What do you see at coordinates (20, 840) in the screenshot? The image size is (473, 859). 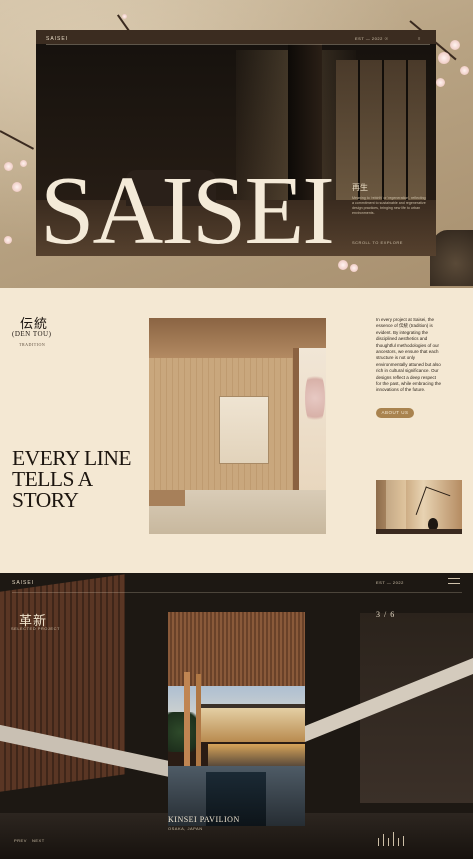 I see `prev-button: PREV` at bounding box center [20, 840].